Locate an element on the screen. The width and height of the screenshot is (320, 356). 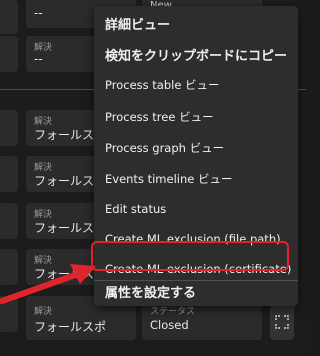
menu-item-set-attributes: 属性を設定する is located at coordinates (196, 291).